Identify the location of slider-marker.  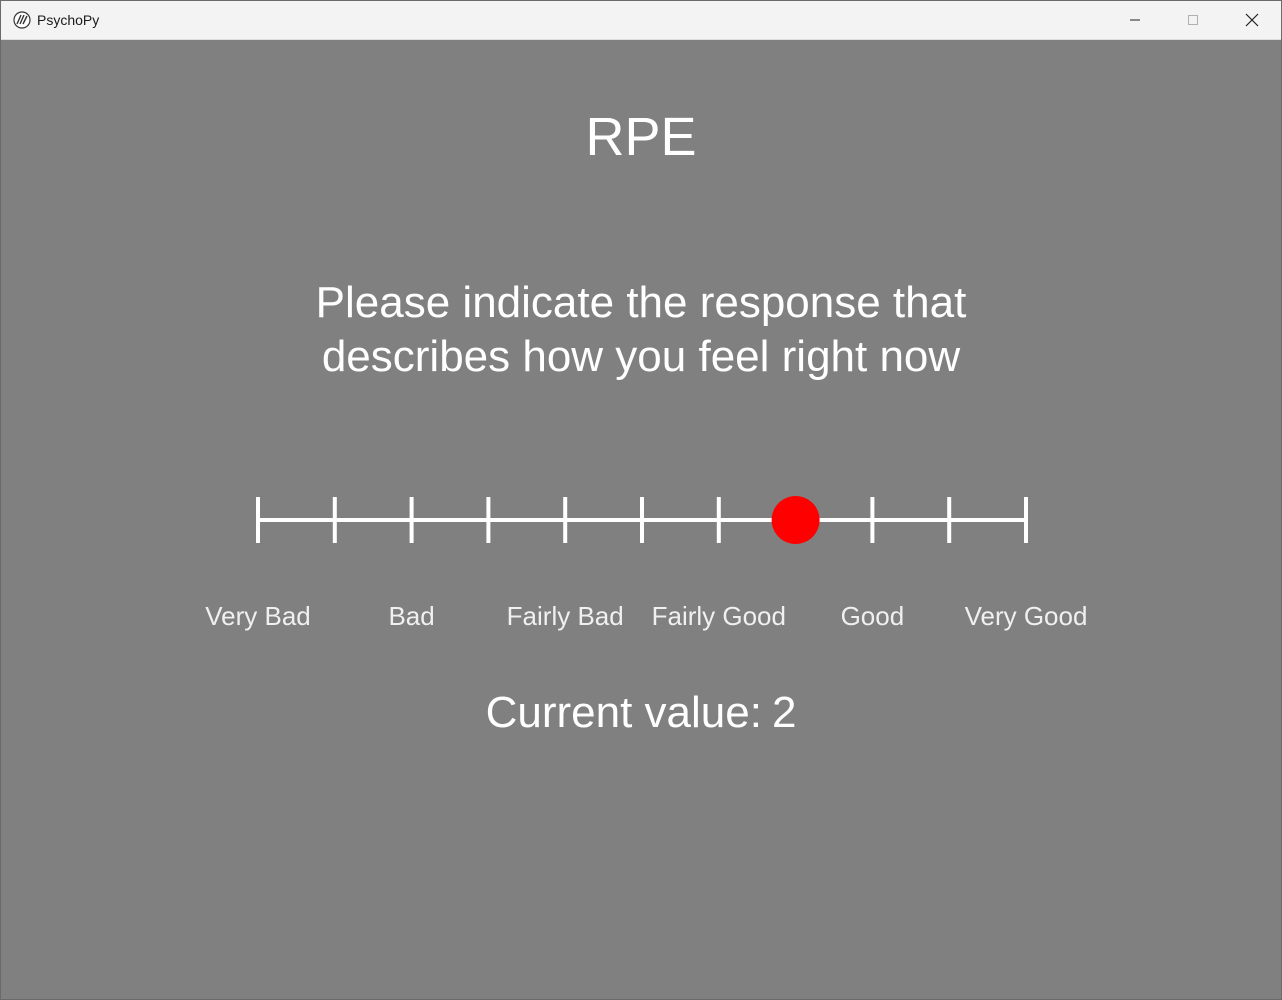
(795, 520).